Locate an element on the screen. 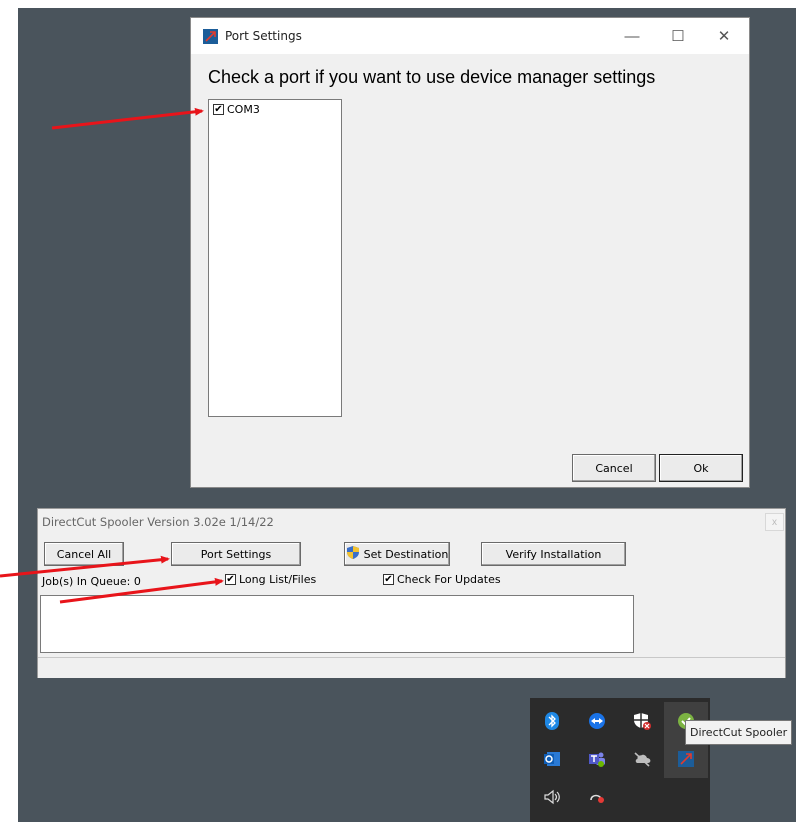  ok-button: Ok is located at coordinates (701, 468).